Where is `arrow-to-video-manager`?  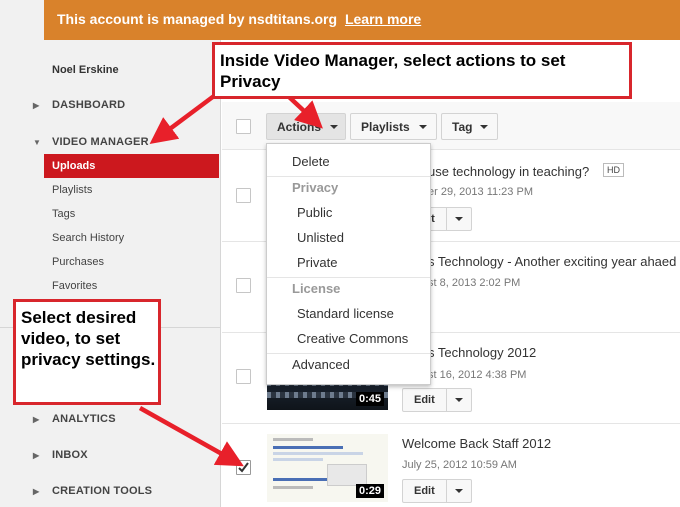 arrow-to-video-manager is located at coordinates (184, 118).